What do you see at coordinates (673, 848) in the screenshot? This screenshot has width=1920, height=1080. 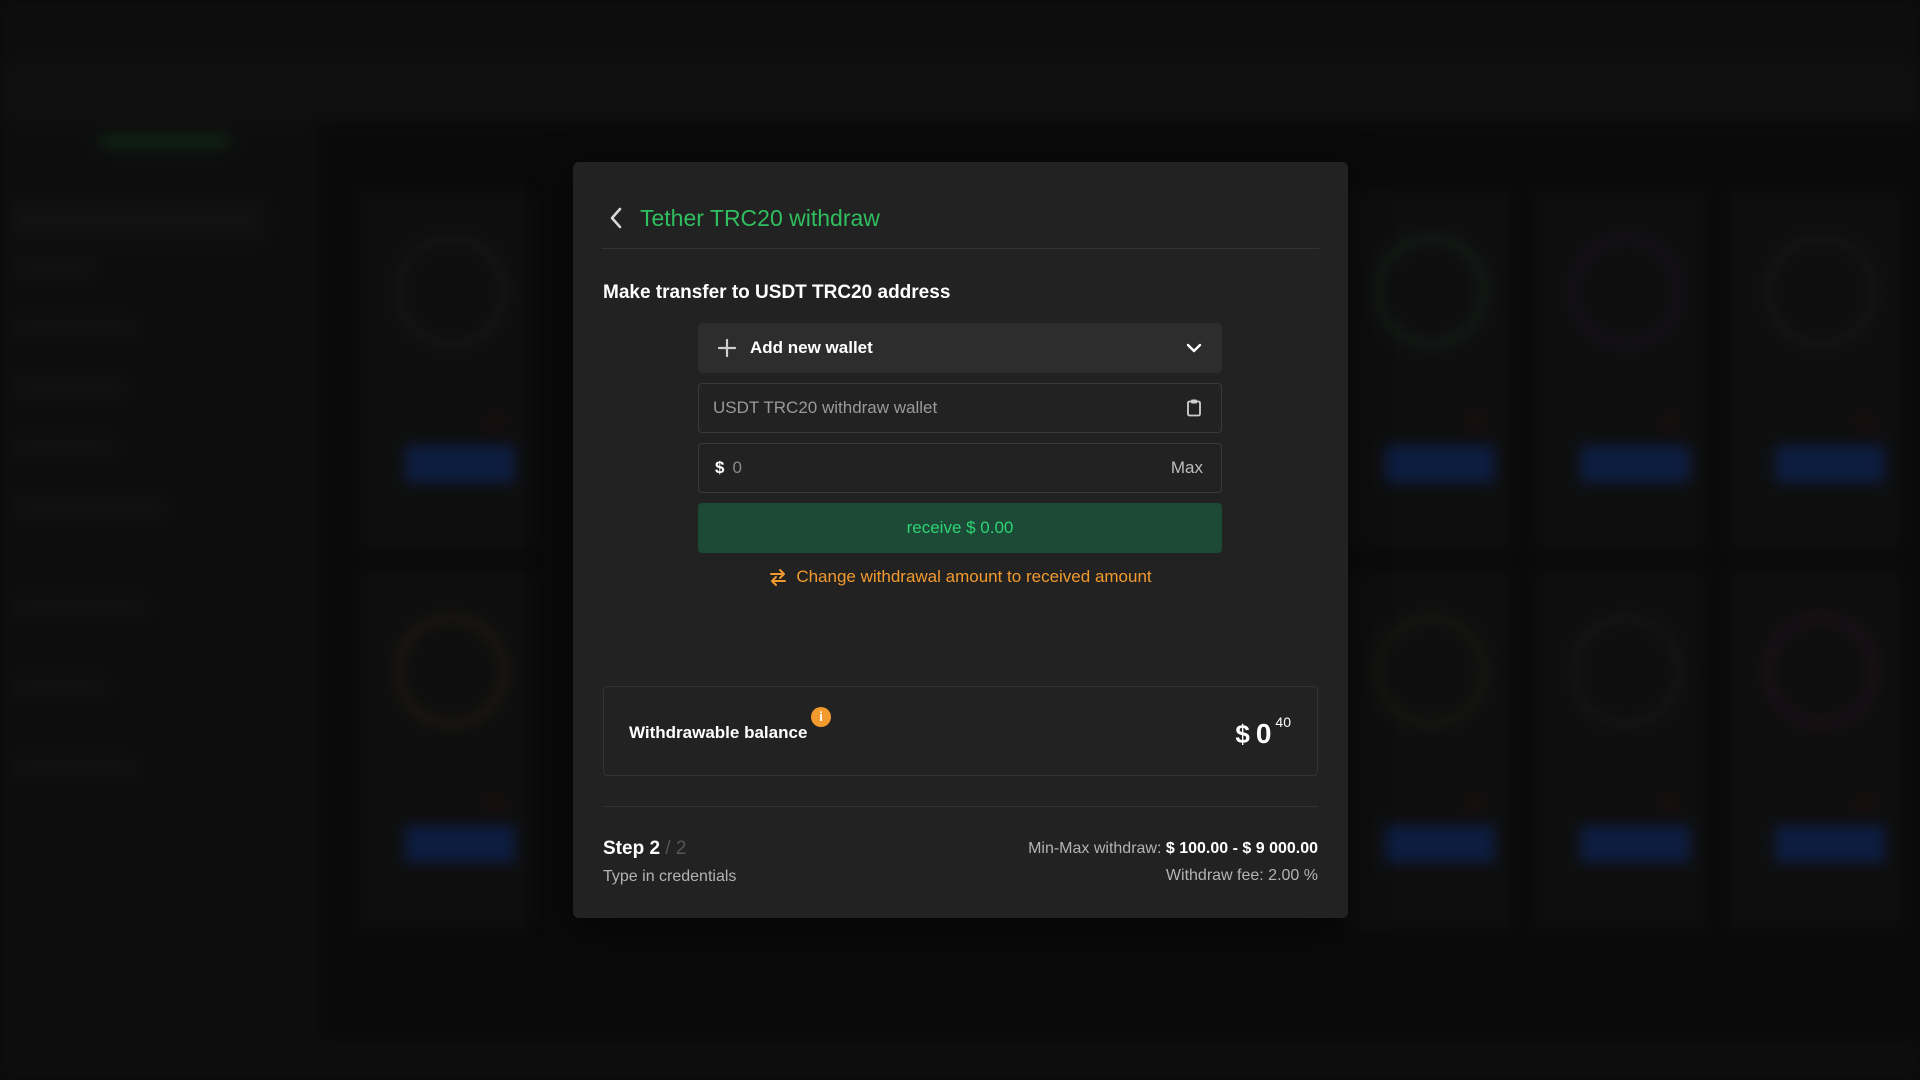 I see `step-total: / 2` at bounding box center [673, 848].